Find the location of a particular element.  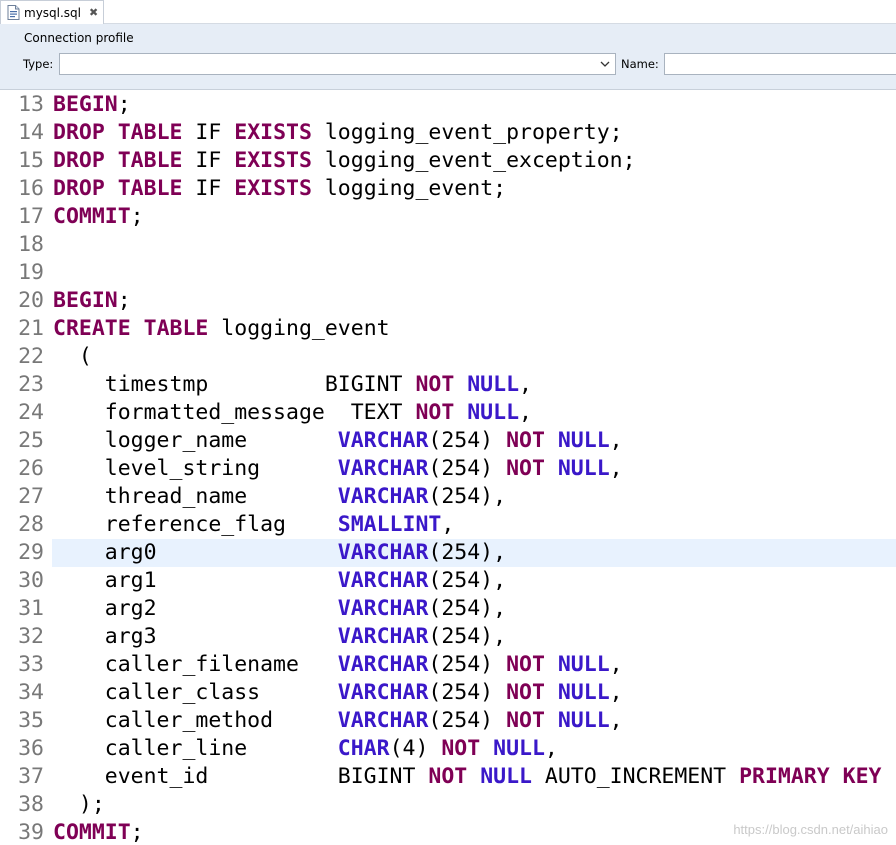

sql-type: VARCHAR is located at coordinates (383, 720).